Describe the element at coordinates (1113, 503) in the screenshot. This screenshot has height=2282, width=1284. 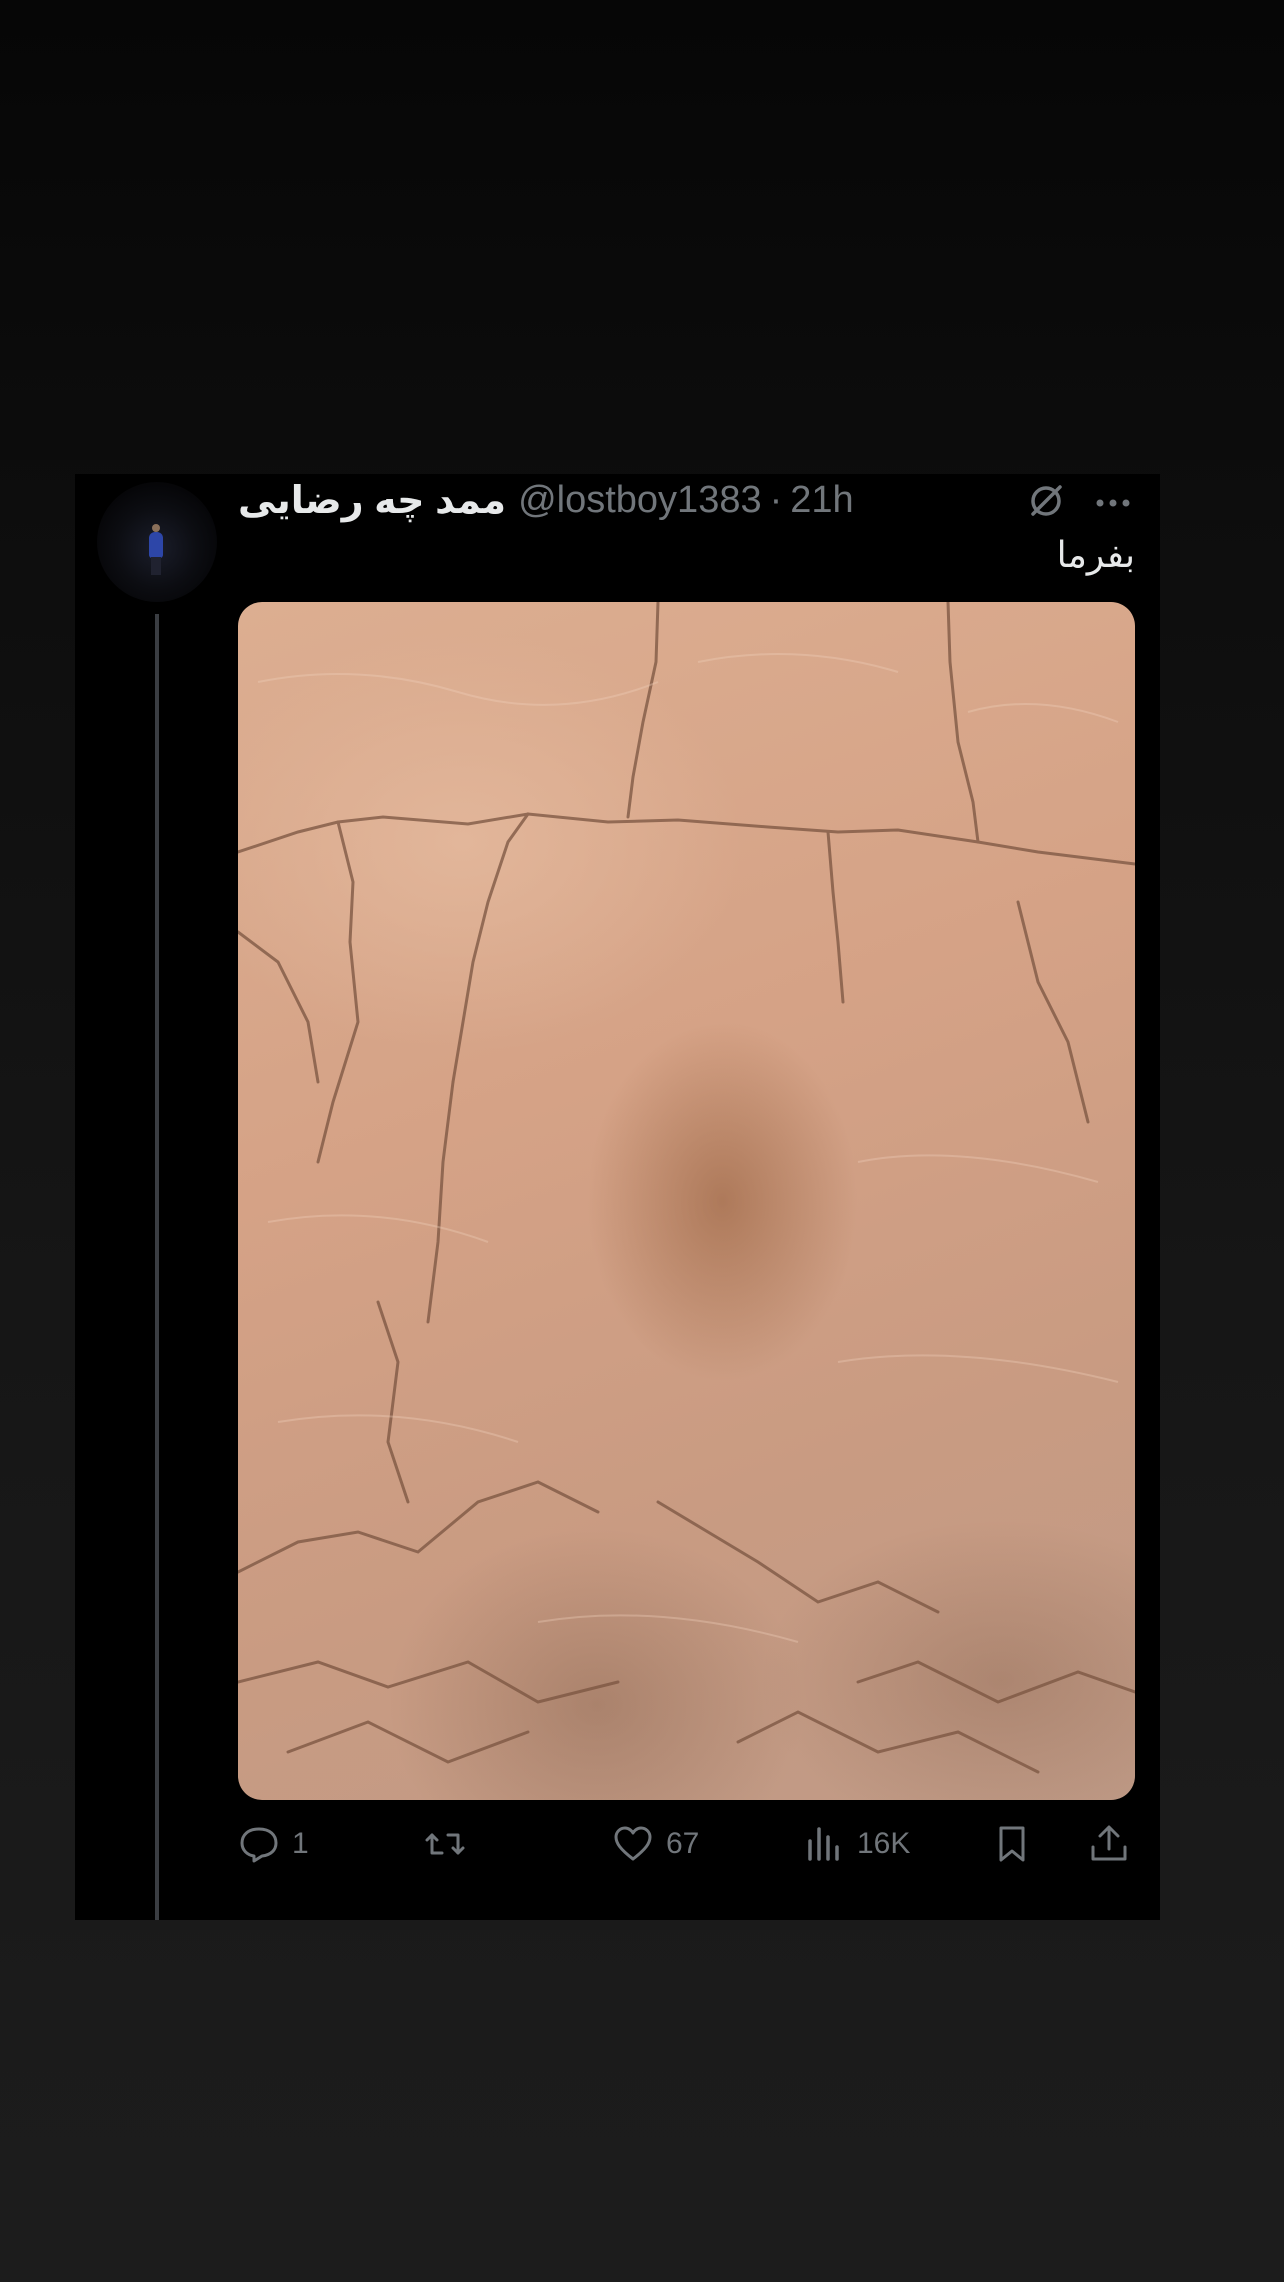
I see `more-icon` at that location.